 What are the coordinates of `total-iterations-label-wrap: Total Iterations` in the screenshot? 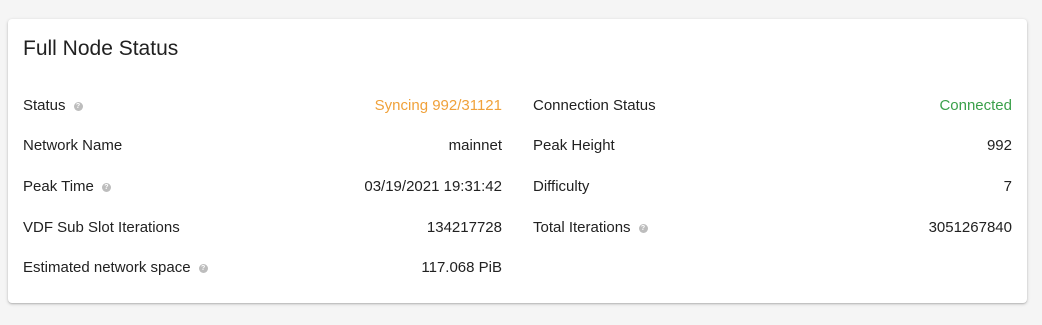 It's located at (590, 227).